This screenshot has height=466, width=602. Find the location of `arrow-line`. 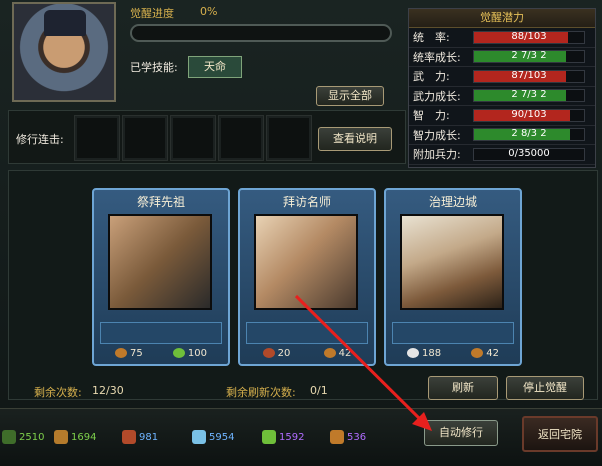

arrow-line is located at coordinates (360, 360).